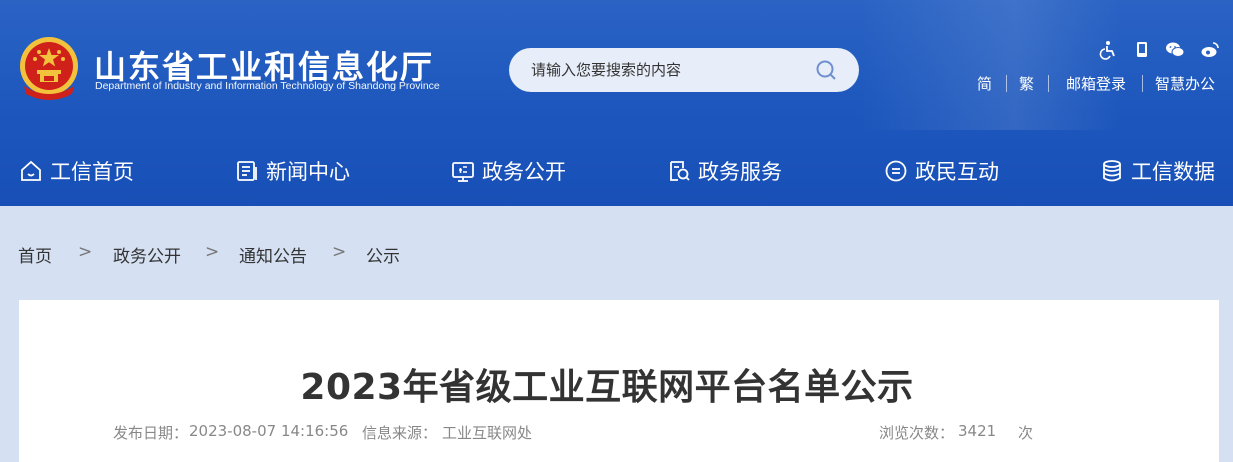 This screenshot has width=1233, height=462. Describe the element at coordinates (247, 171) in the screenshot. I see `news-icon` at that location.